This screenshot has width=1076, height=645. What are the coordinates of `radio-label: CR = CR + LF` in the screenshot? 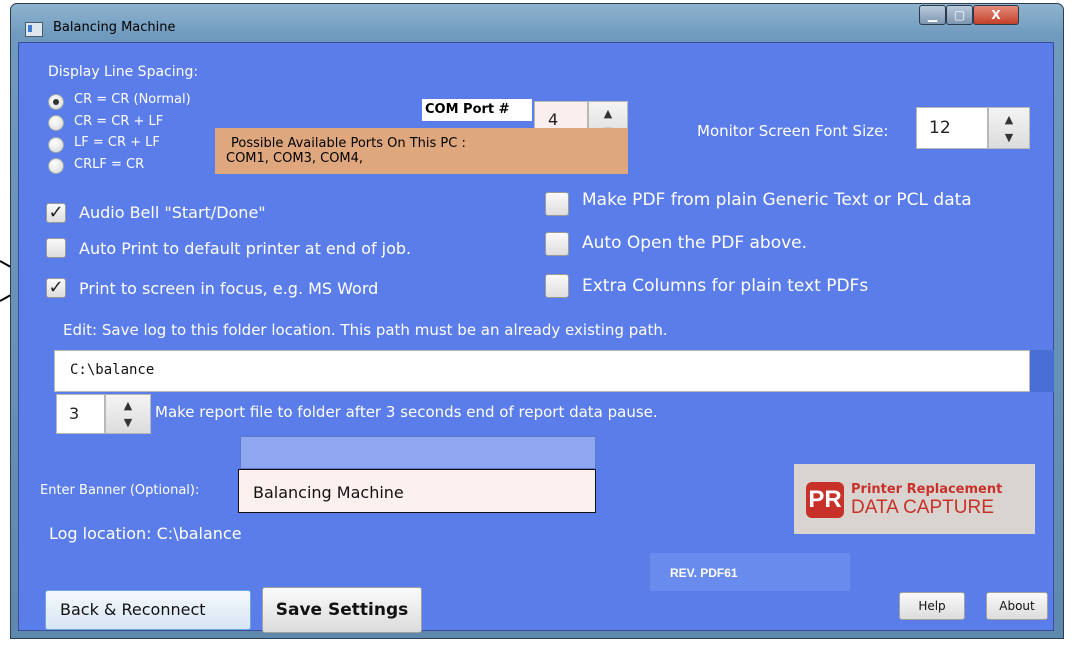 It's located at (119, 121).